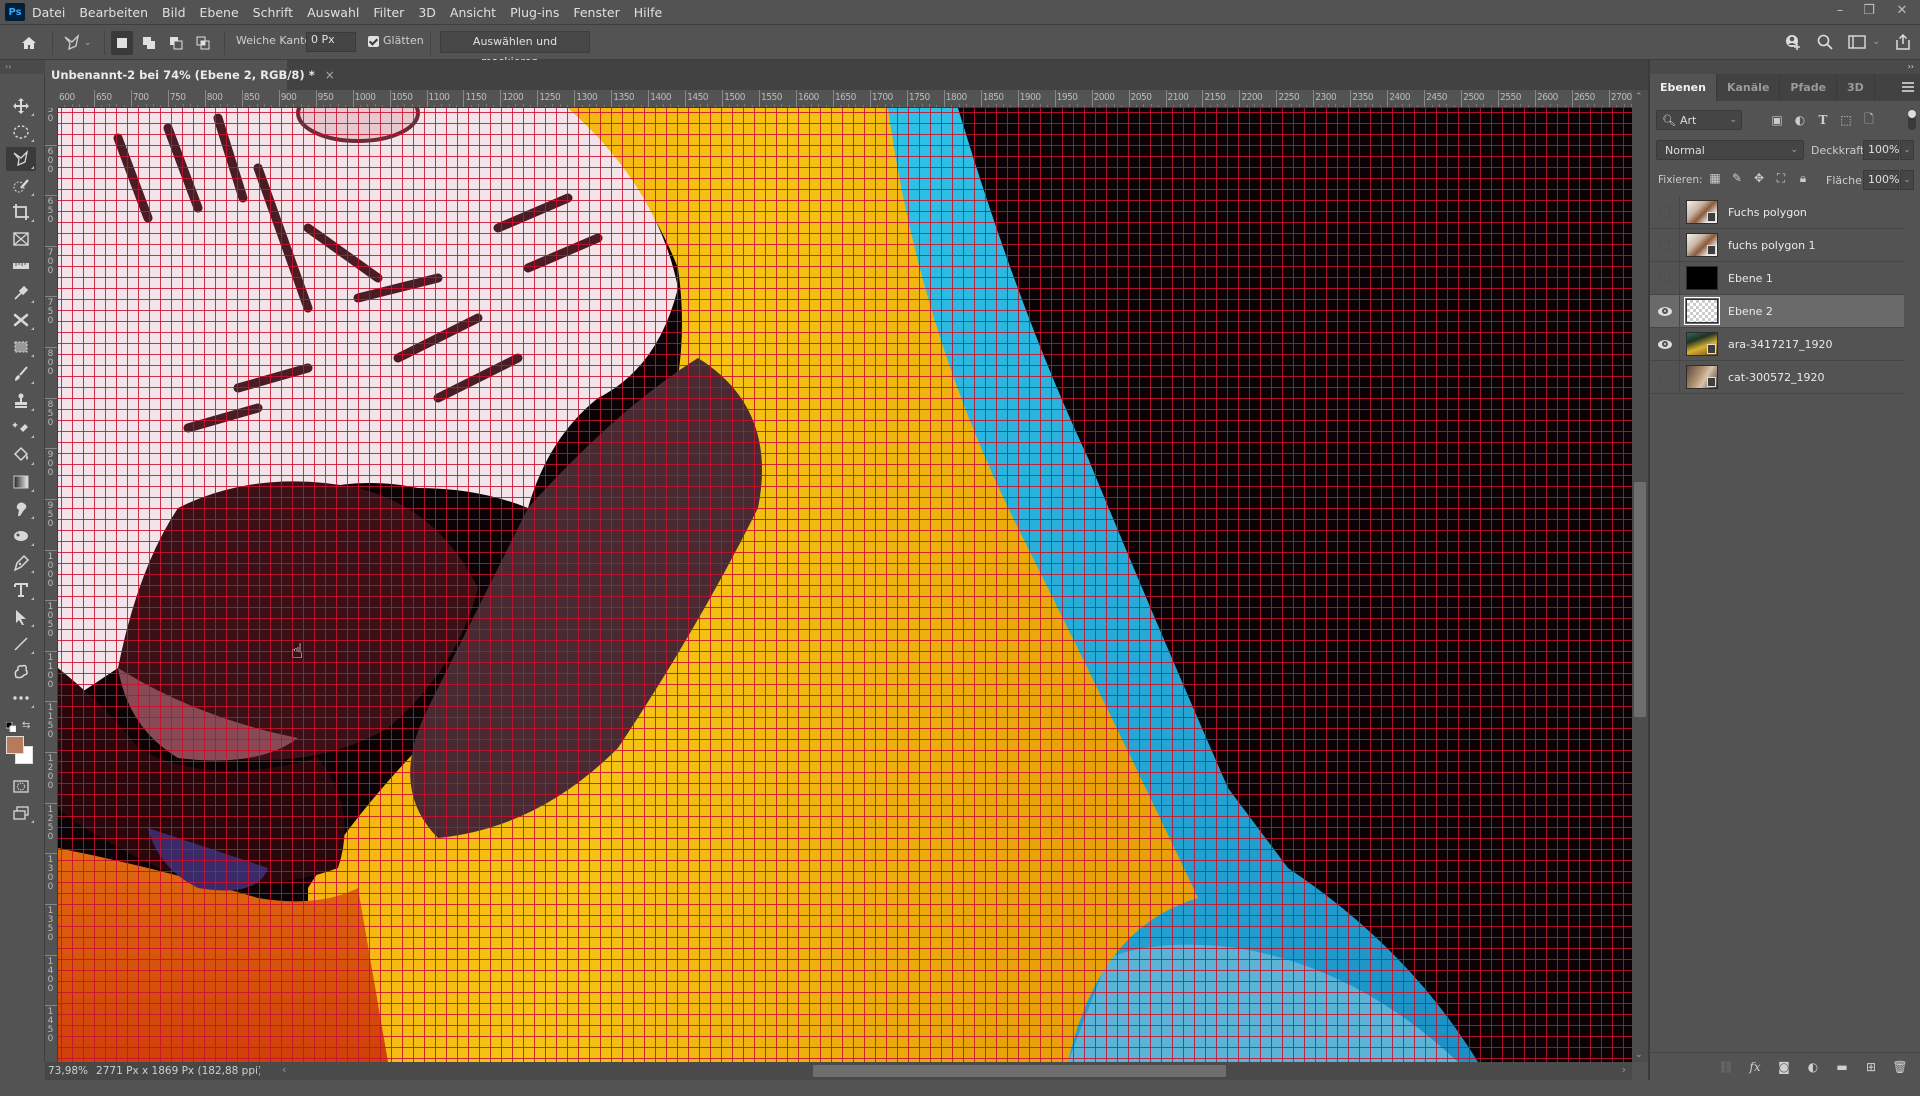 This screenshot has height=1096, width=1920. I want to click on fill-input: 100%, so click(1881, 180).